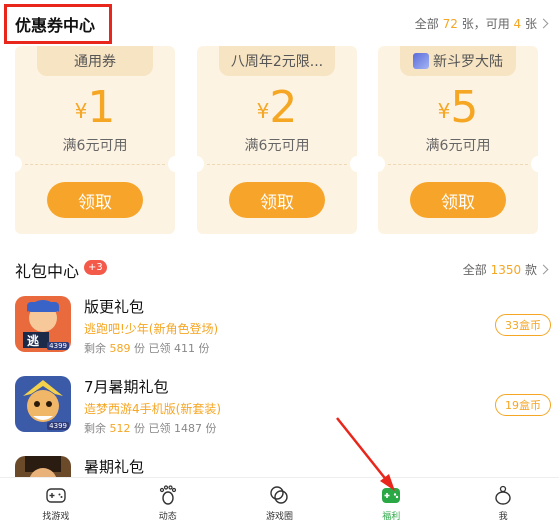  What do you see at coordinates (120, 428) in the screenshot?
I see `stock-remaining: 512` at bounding box center [120, 428].